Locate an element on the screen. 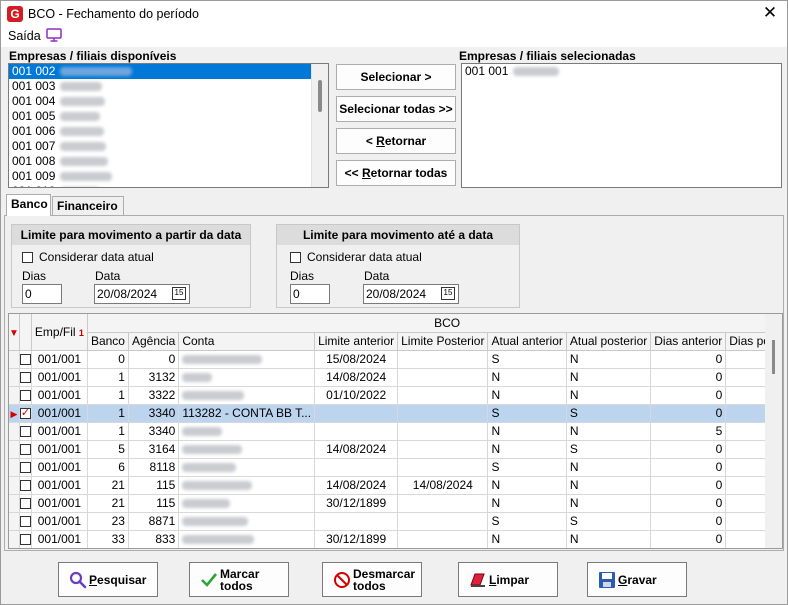  selected-companies-list: 001 001 is located at coordinates (621, 125).